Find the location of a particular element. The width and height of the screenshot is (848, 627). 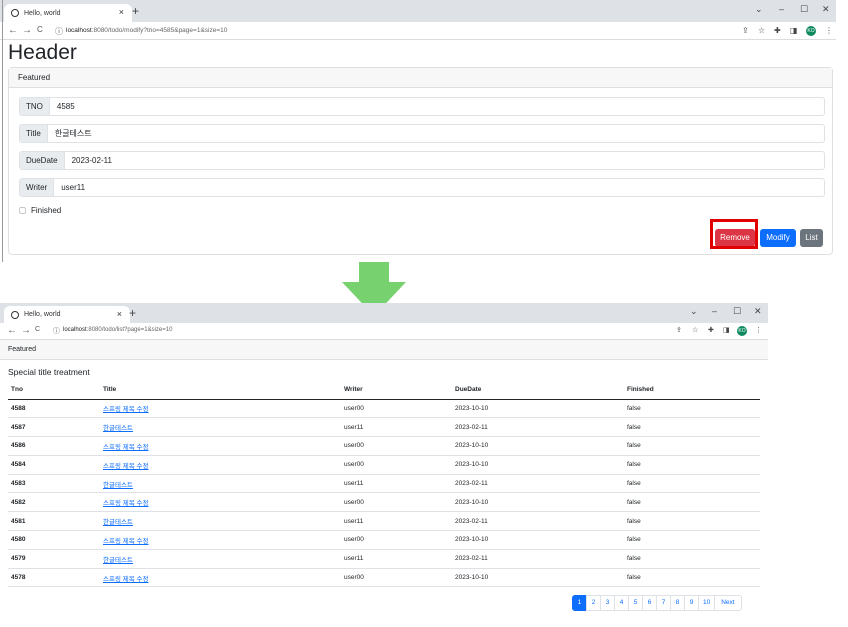

duedate-field: 2023-02-11 is located at coordinates (92, 160).